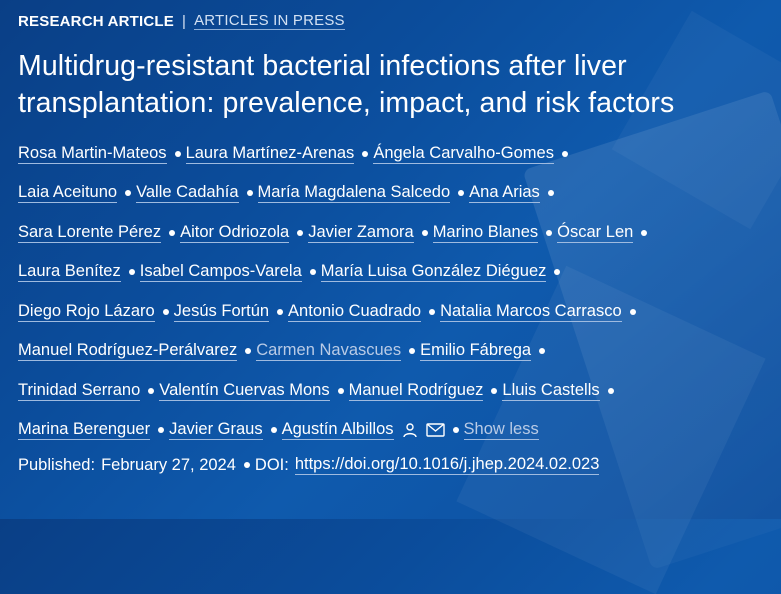 This screenshot has height=594, width=781. I want to click on author-link: Antonio Cuadrado, so click(355, 312).